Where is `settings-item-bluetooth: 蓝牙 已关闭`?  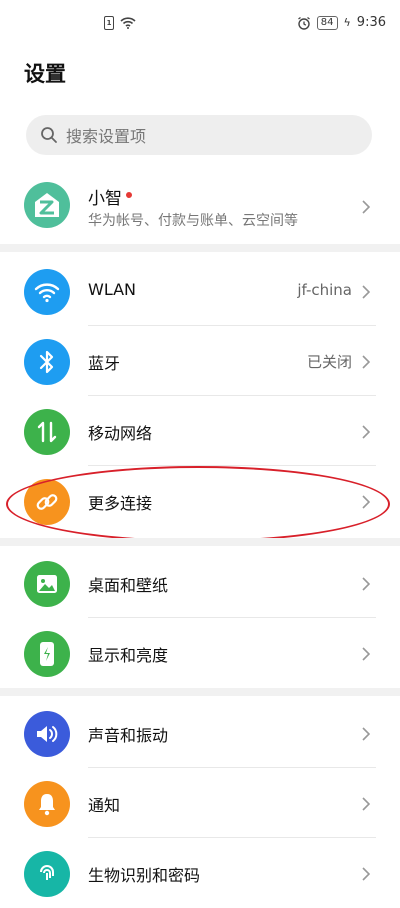 settings-item-bluetooth: 蓝牙 已关闭 is located at coordinates (200, 361).